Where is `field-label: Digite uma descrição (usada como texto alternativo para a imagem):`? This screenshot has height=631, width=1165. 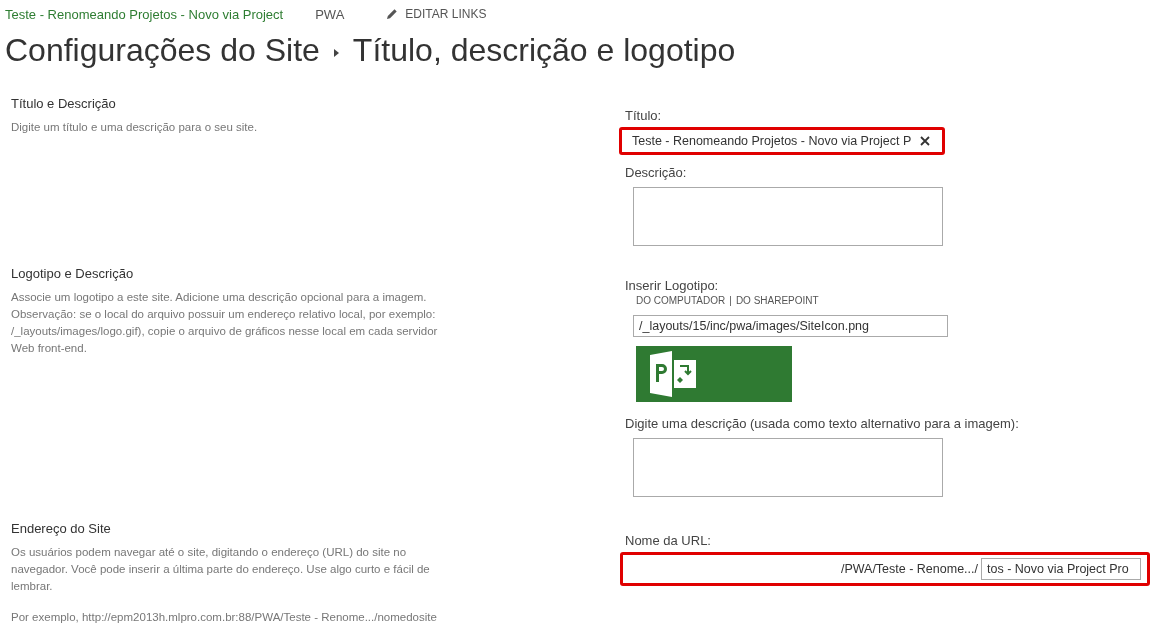 field-label: Digite uma descrição (usada como texto alternativo para a imagem): is located at coordinates (822, 423).